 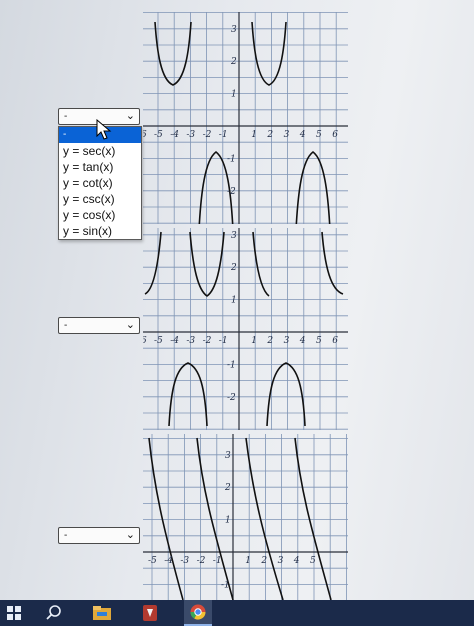 What do you see at coordinates (232, 561) in the screenshot?
I see `graph-3-x-ticks: -6-5-4-3-2-112345` at bounding box center [232, 561].